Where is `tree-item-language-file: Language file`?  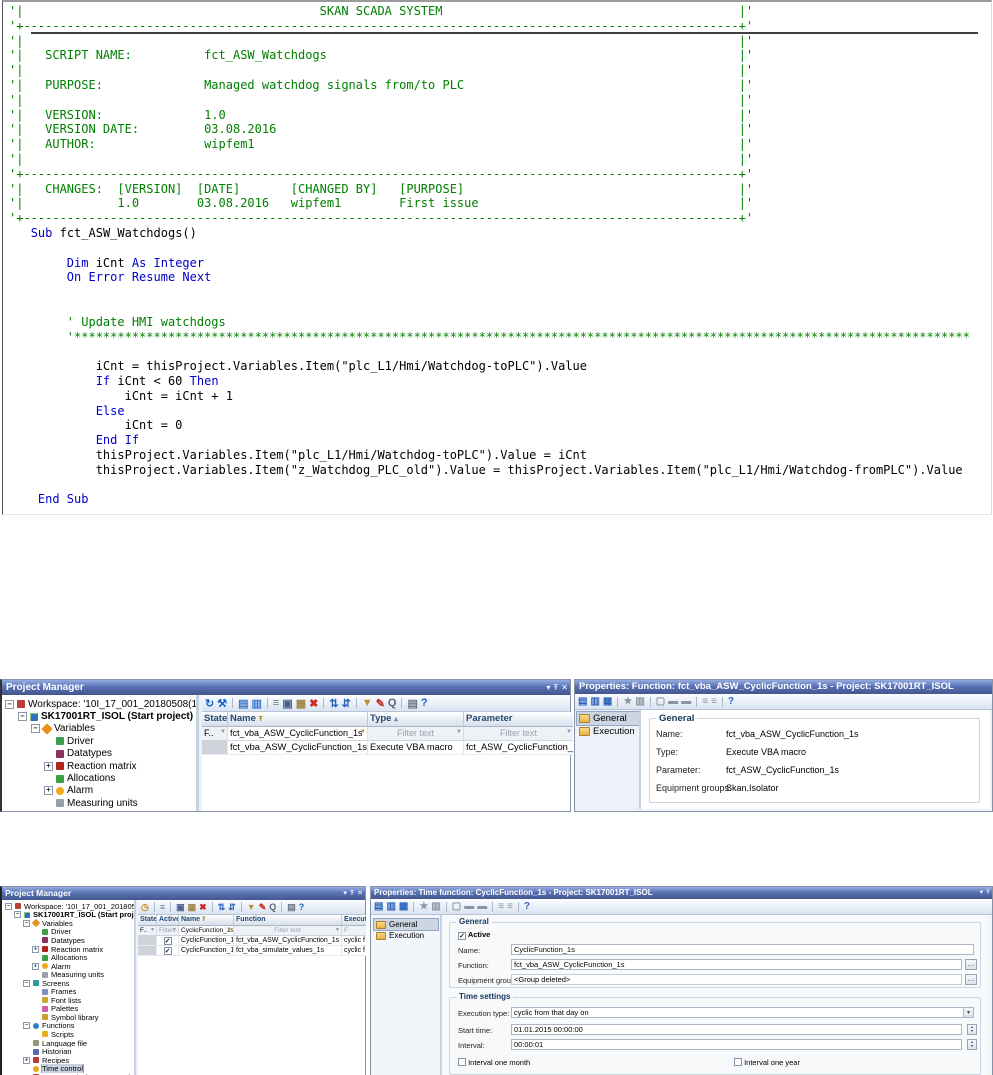 tree-item-language-file: Language file is located at coordinates (68, 1043).